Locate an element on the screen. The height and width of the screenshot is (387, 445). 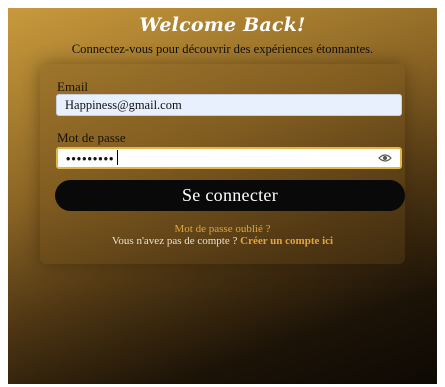
forgot-password-link: Mot de passe oublié ? is located at coordinates (222, 229).